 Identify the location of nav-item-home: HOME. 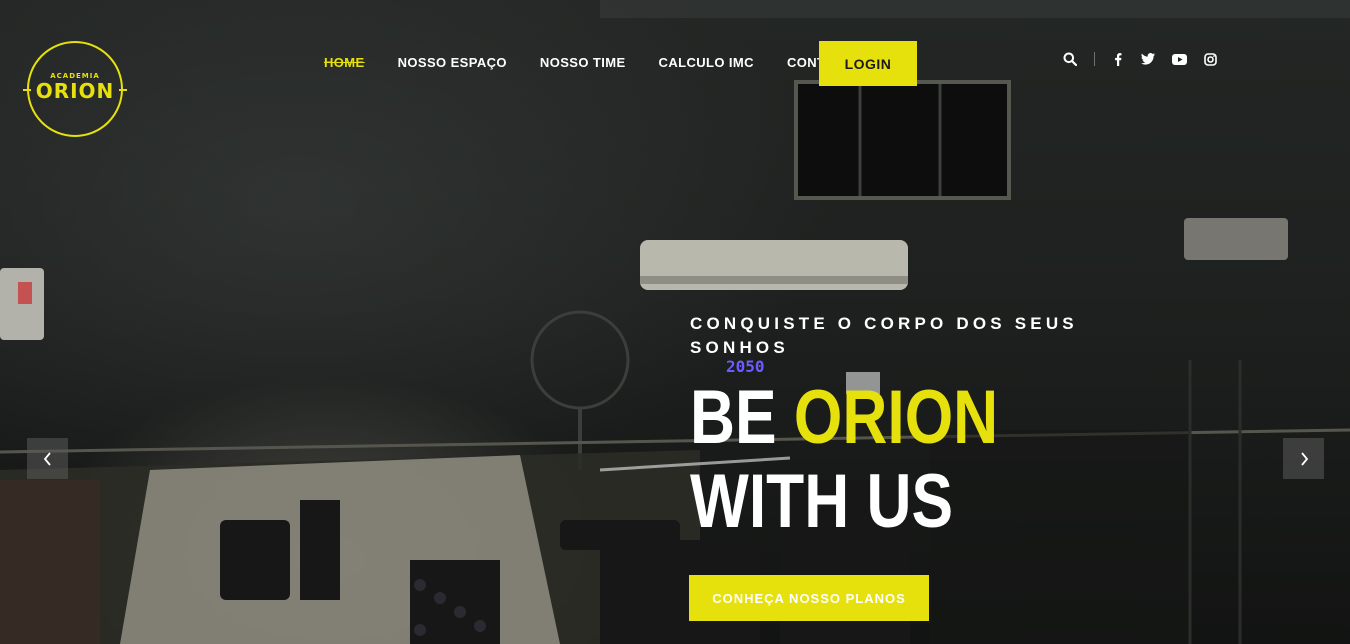
(344, 63).